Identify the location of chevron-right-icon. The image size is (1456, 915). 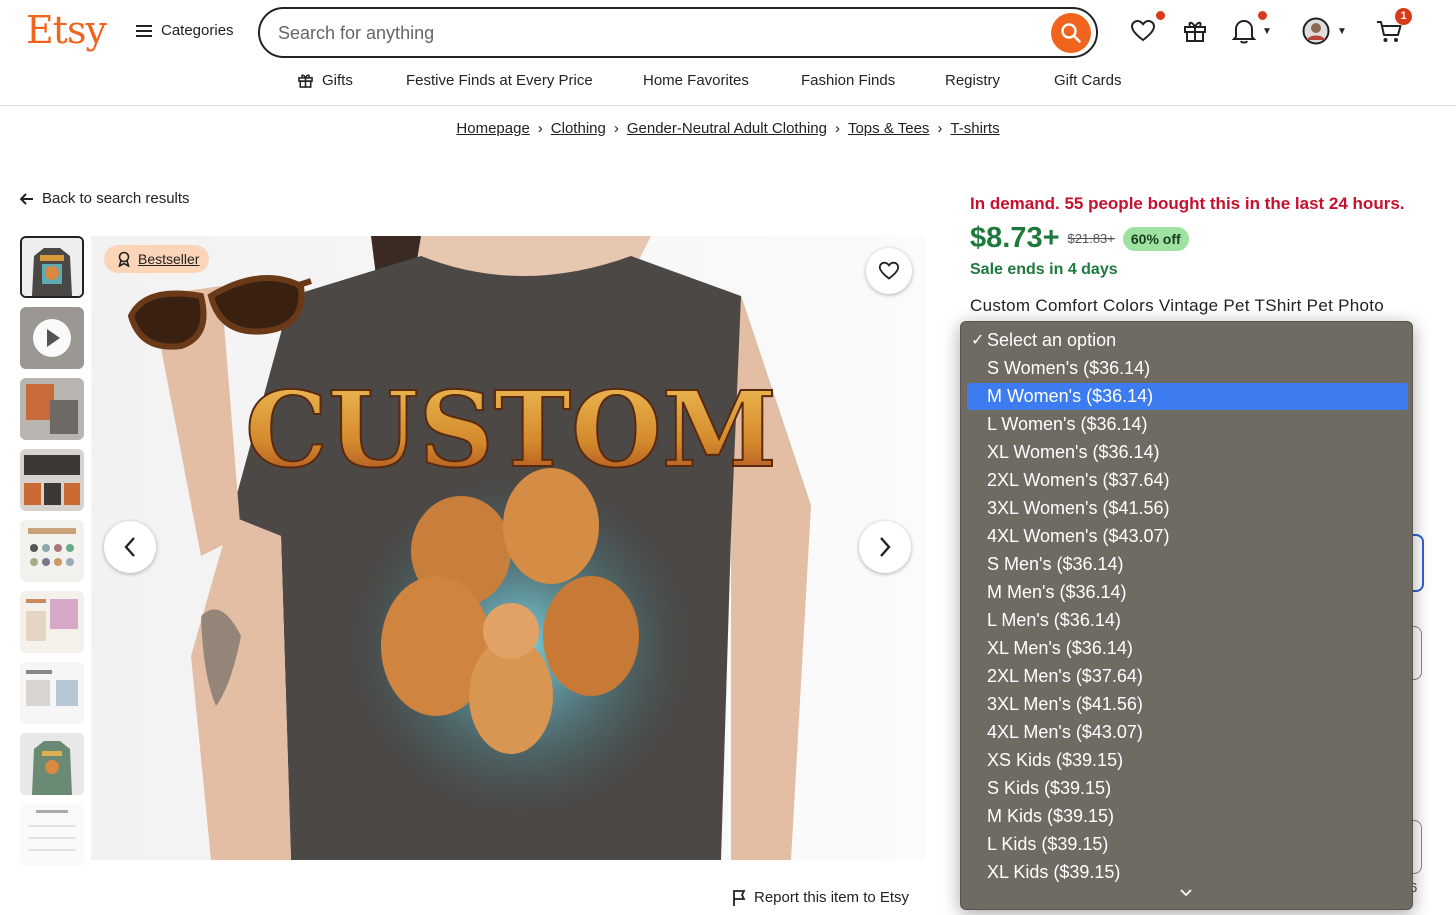
(885, 547).